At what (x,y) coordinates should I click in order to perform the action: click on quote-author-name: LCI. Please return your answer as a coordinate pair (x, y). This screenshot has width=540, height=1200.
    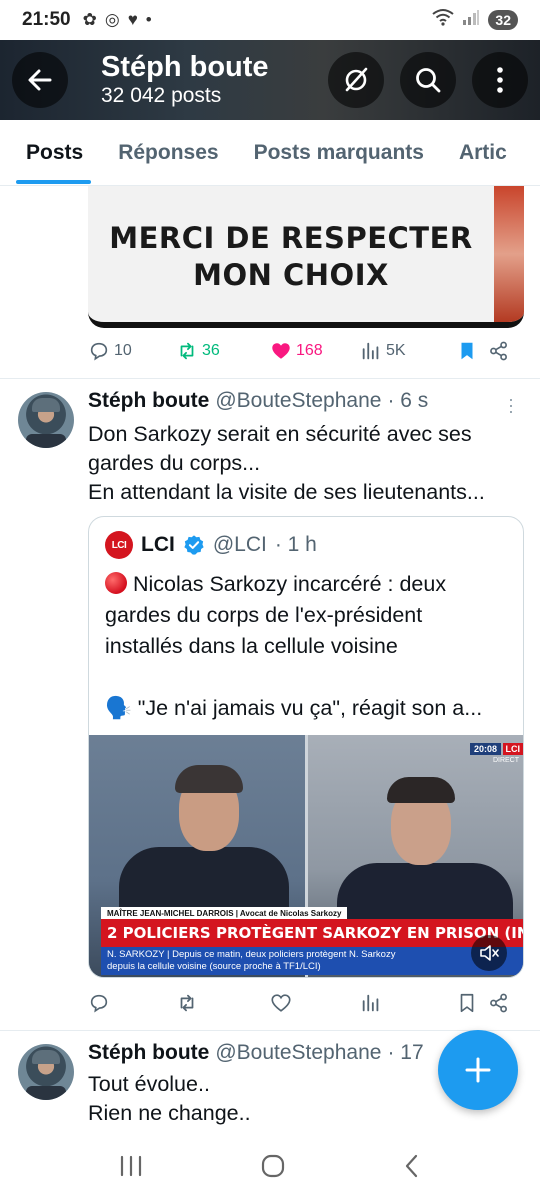
    Looking at the image, I should click on (158, 544).